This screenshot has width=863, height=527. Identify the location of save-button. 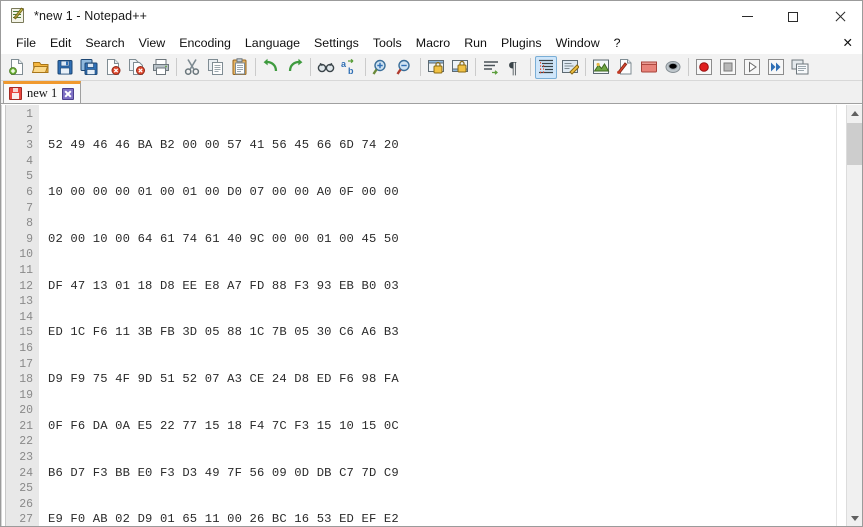
(65, 67).